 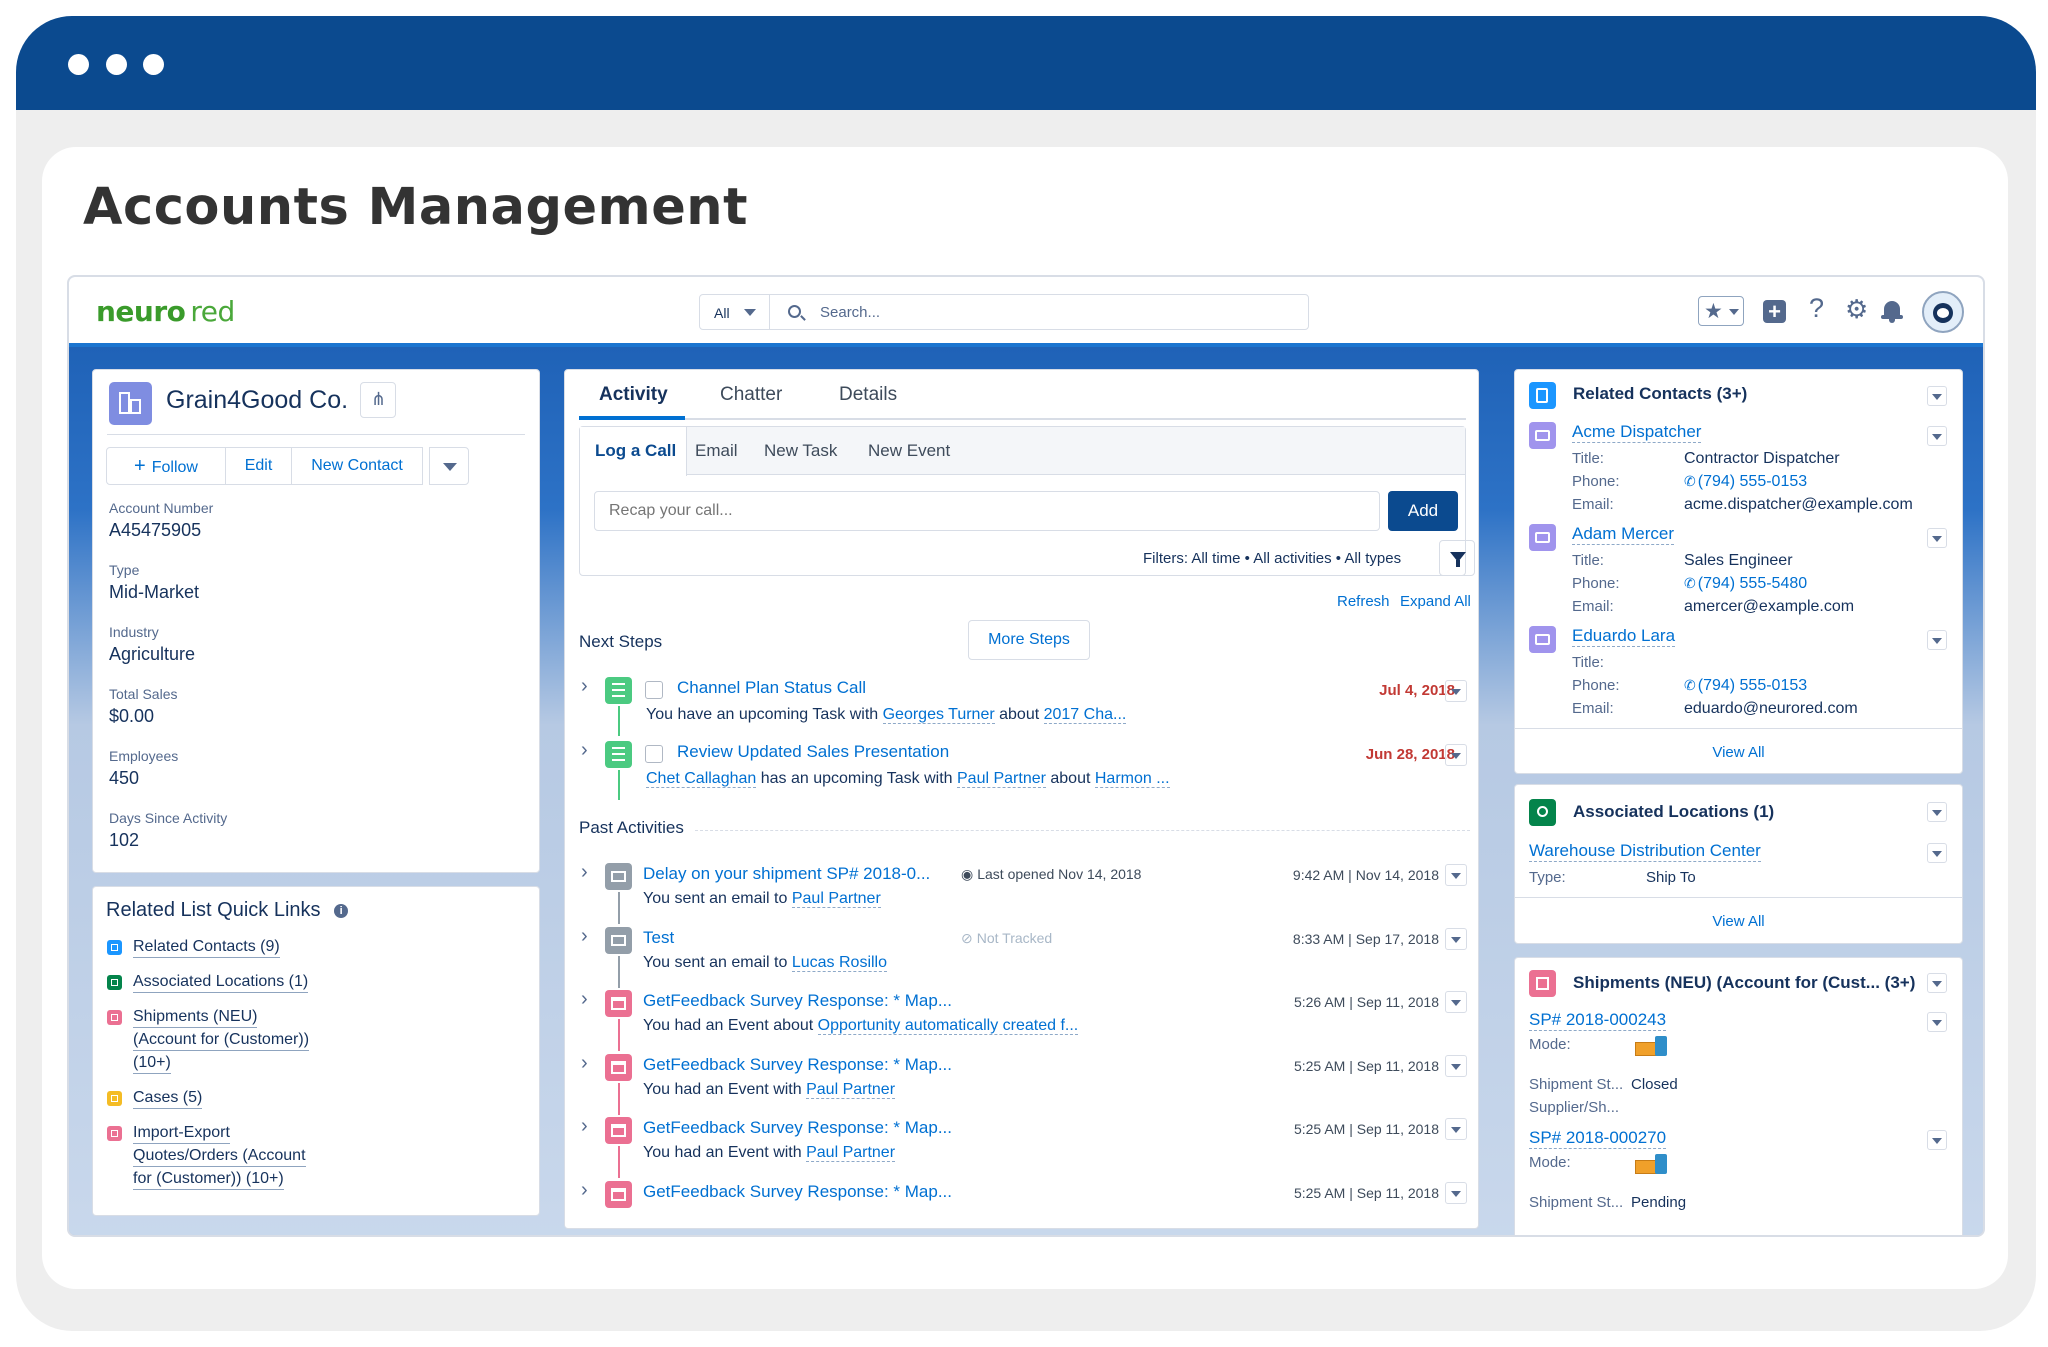 What do you see at coordinates (1745, 584) in the screenshot?
I see `phone-link: ✆ (794) 555-5480` at bounding box center [1745, 584].